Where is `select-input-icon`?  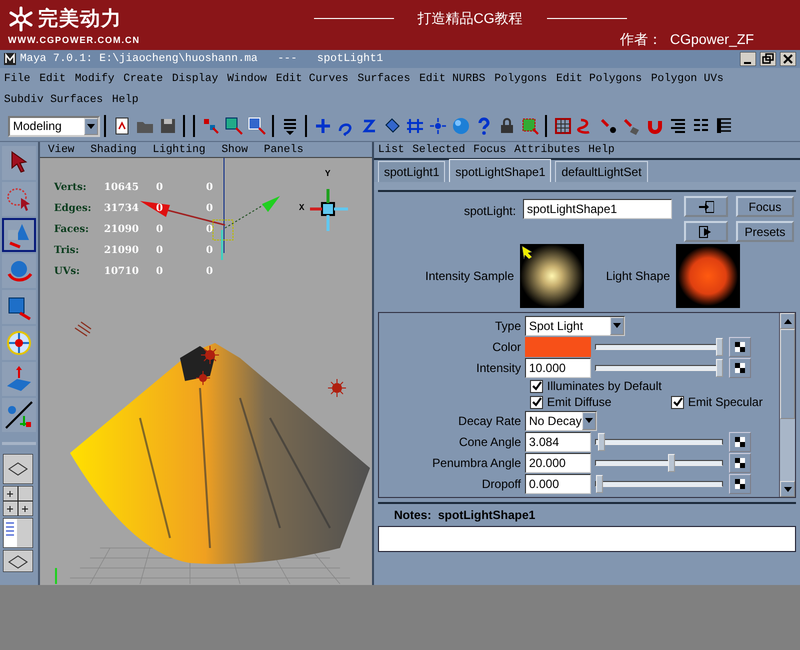 select-input-icon is located at coordinates (706, 206).